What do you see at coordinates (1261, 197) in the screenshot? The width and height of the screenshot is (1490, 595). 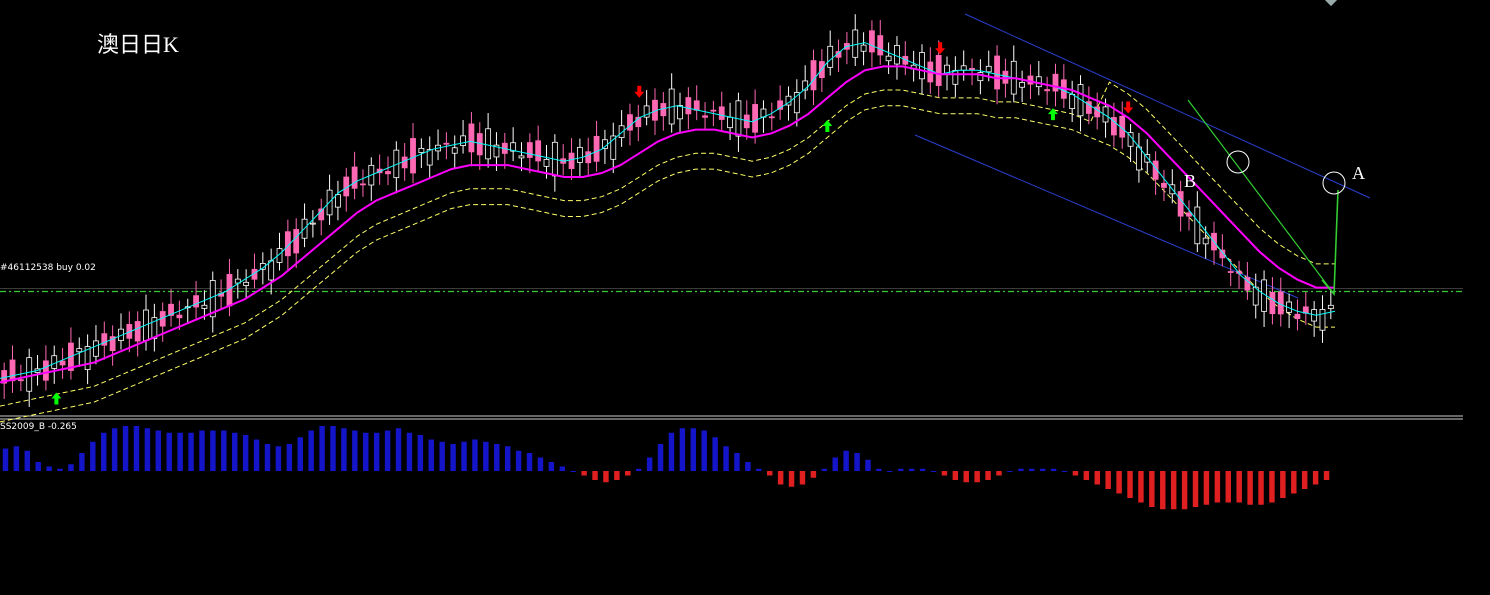 I see `trend-line` at bounding box center [1261, 197].